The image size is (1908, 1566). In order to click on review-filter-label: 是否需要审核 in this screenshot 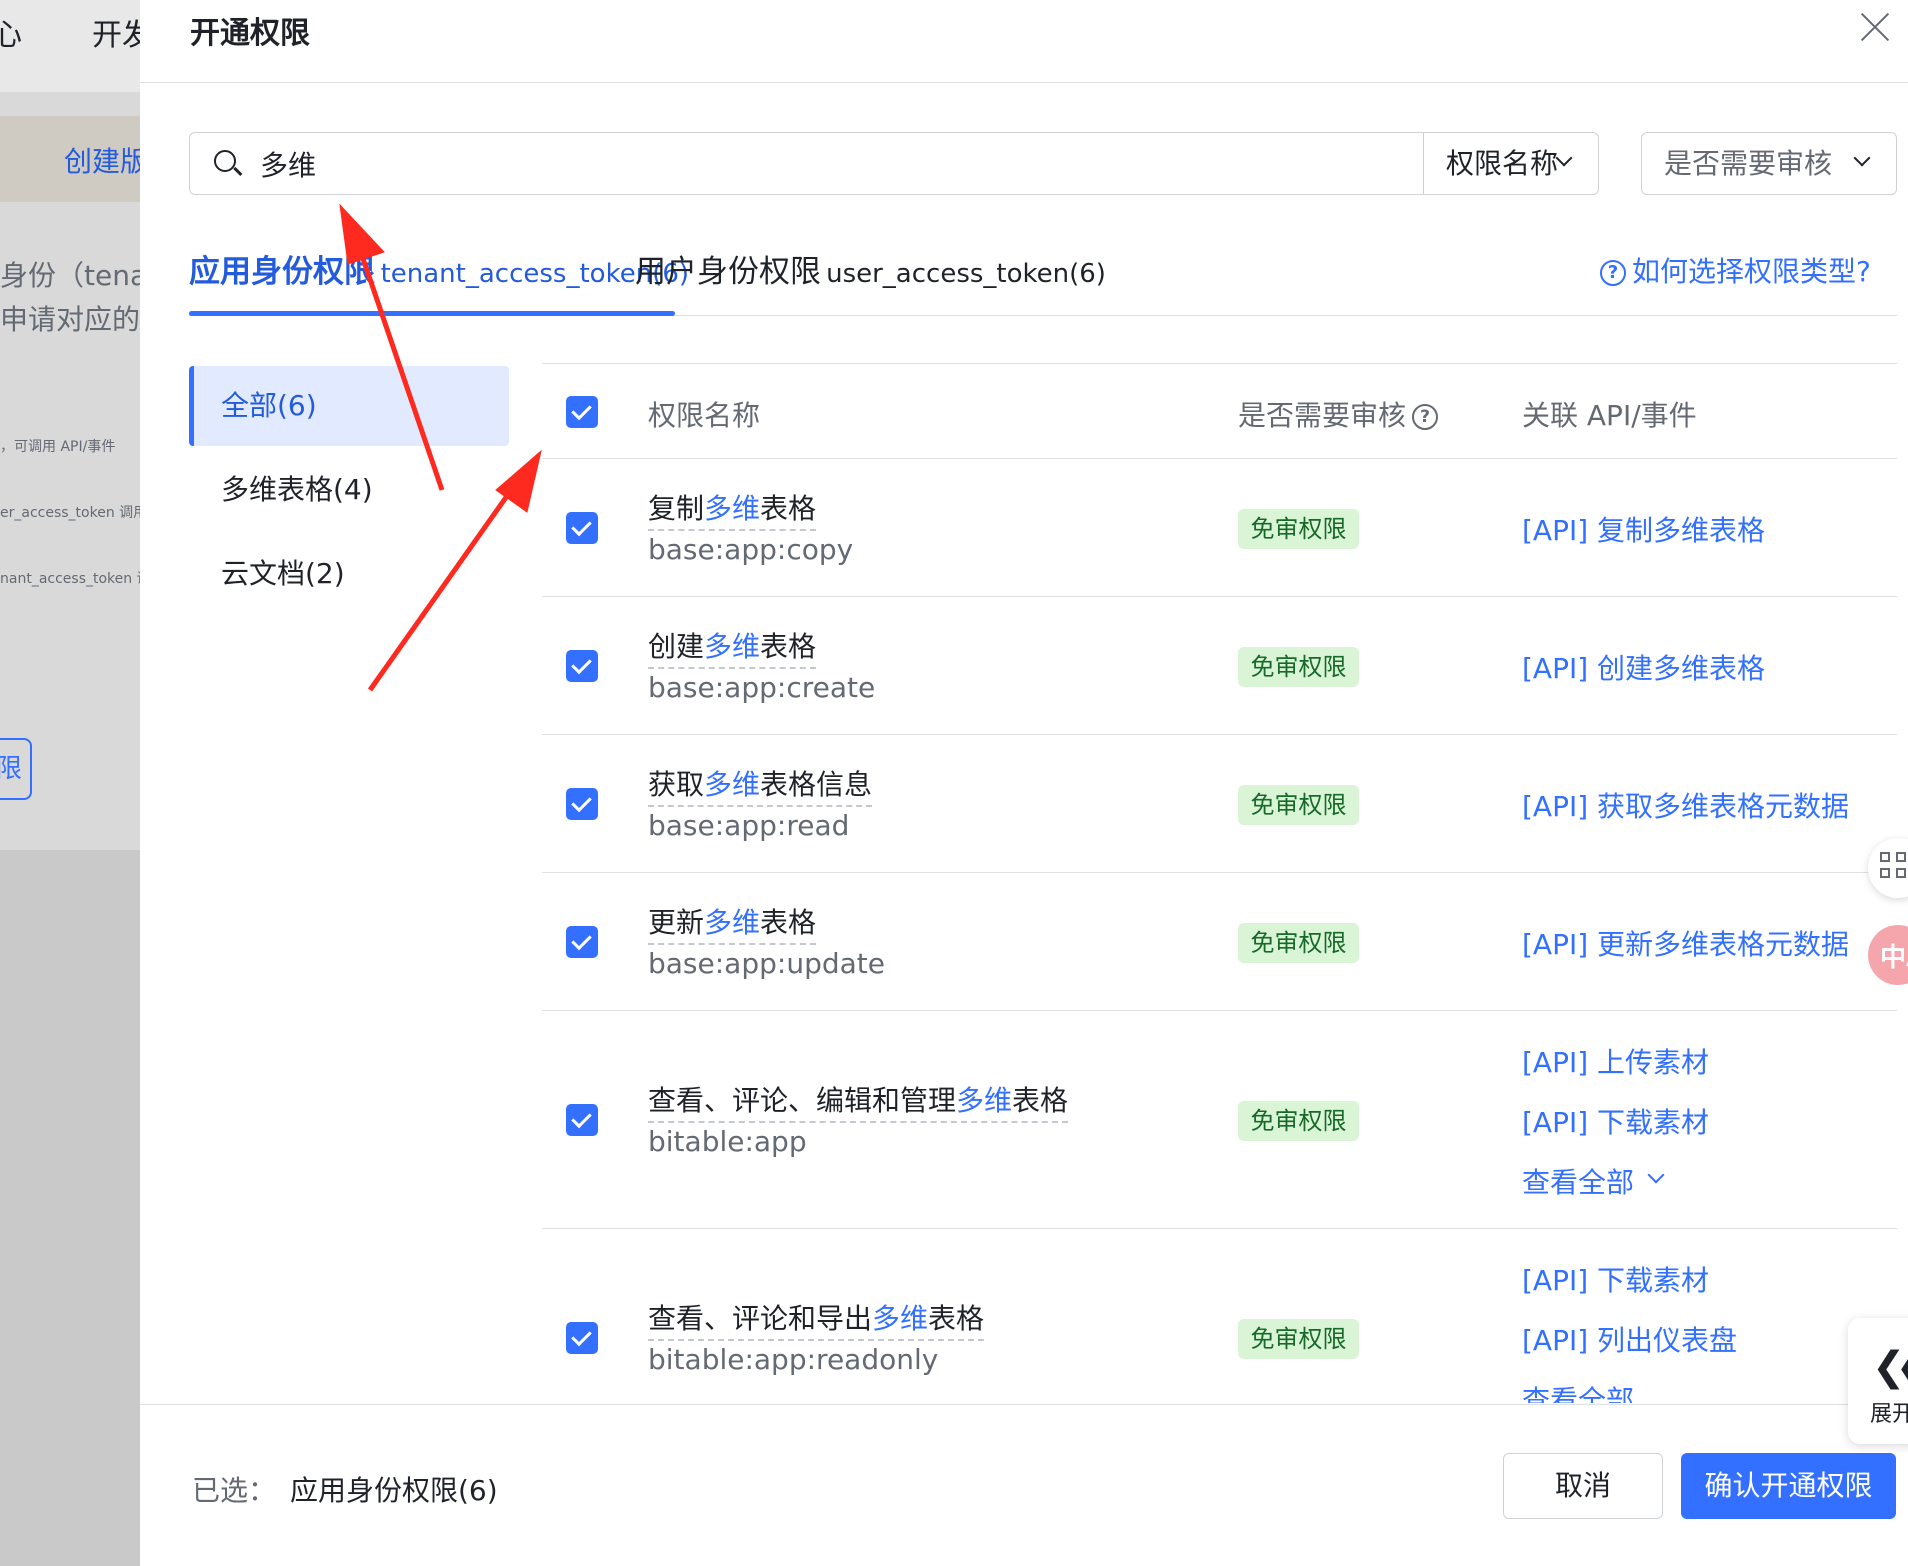, I will do `click(1748, 163)`.